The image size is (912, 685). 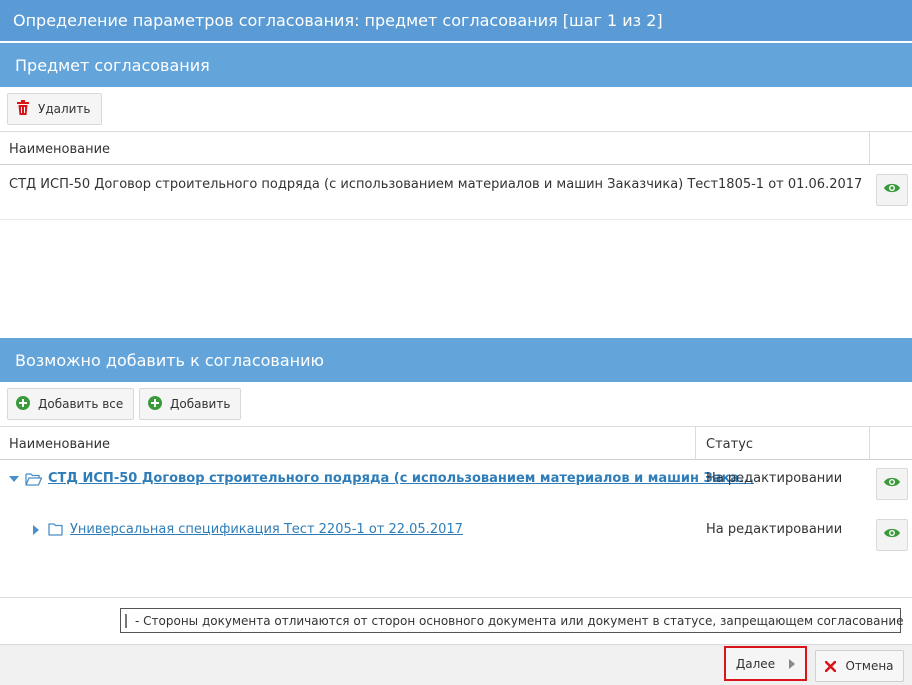 I want to click on next-button: Далее, so click(x=765, y=663).